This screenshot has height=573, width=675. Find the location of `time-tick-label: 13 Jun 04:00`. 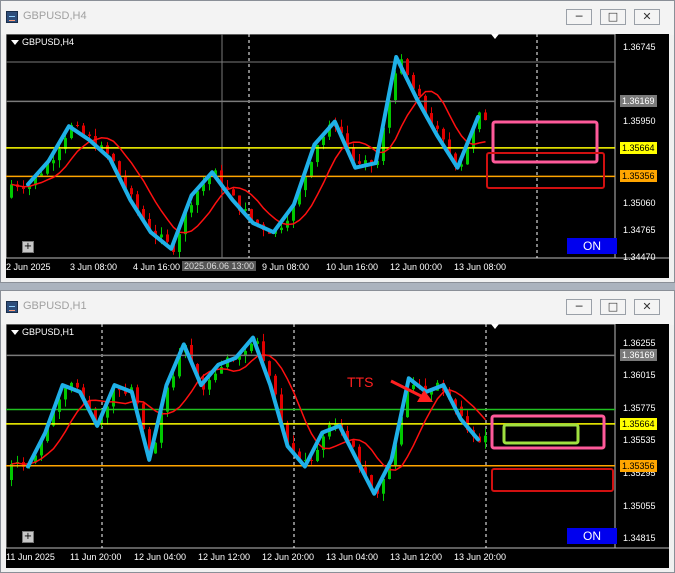

time-tick-label: 13 Jun 04:00 is located at coordinates (352, 557).